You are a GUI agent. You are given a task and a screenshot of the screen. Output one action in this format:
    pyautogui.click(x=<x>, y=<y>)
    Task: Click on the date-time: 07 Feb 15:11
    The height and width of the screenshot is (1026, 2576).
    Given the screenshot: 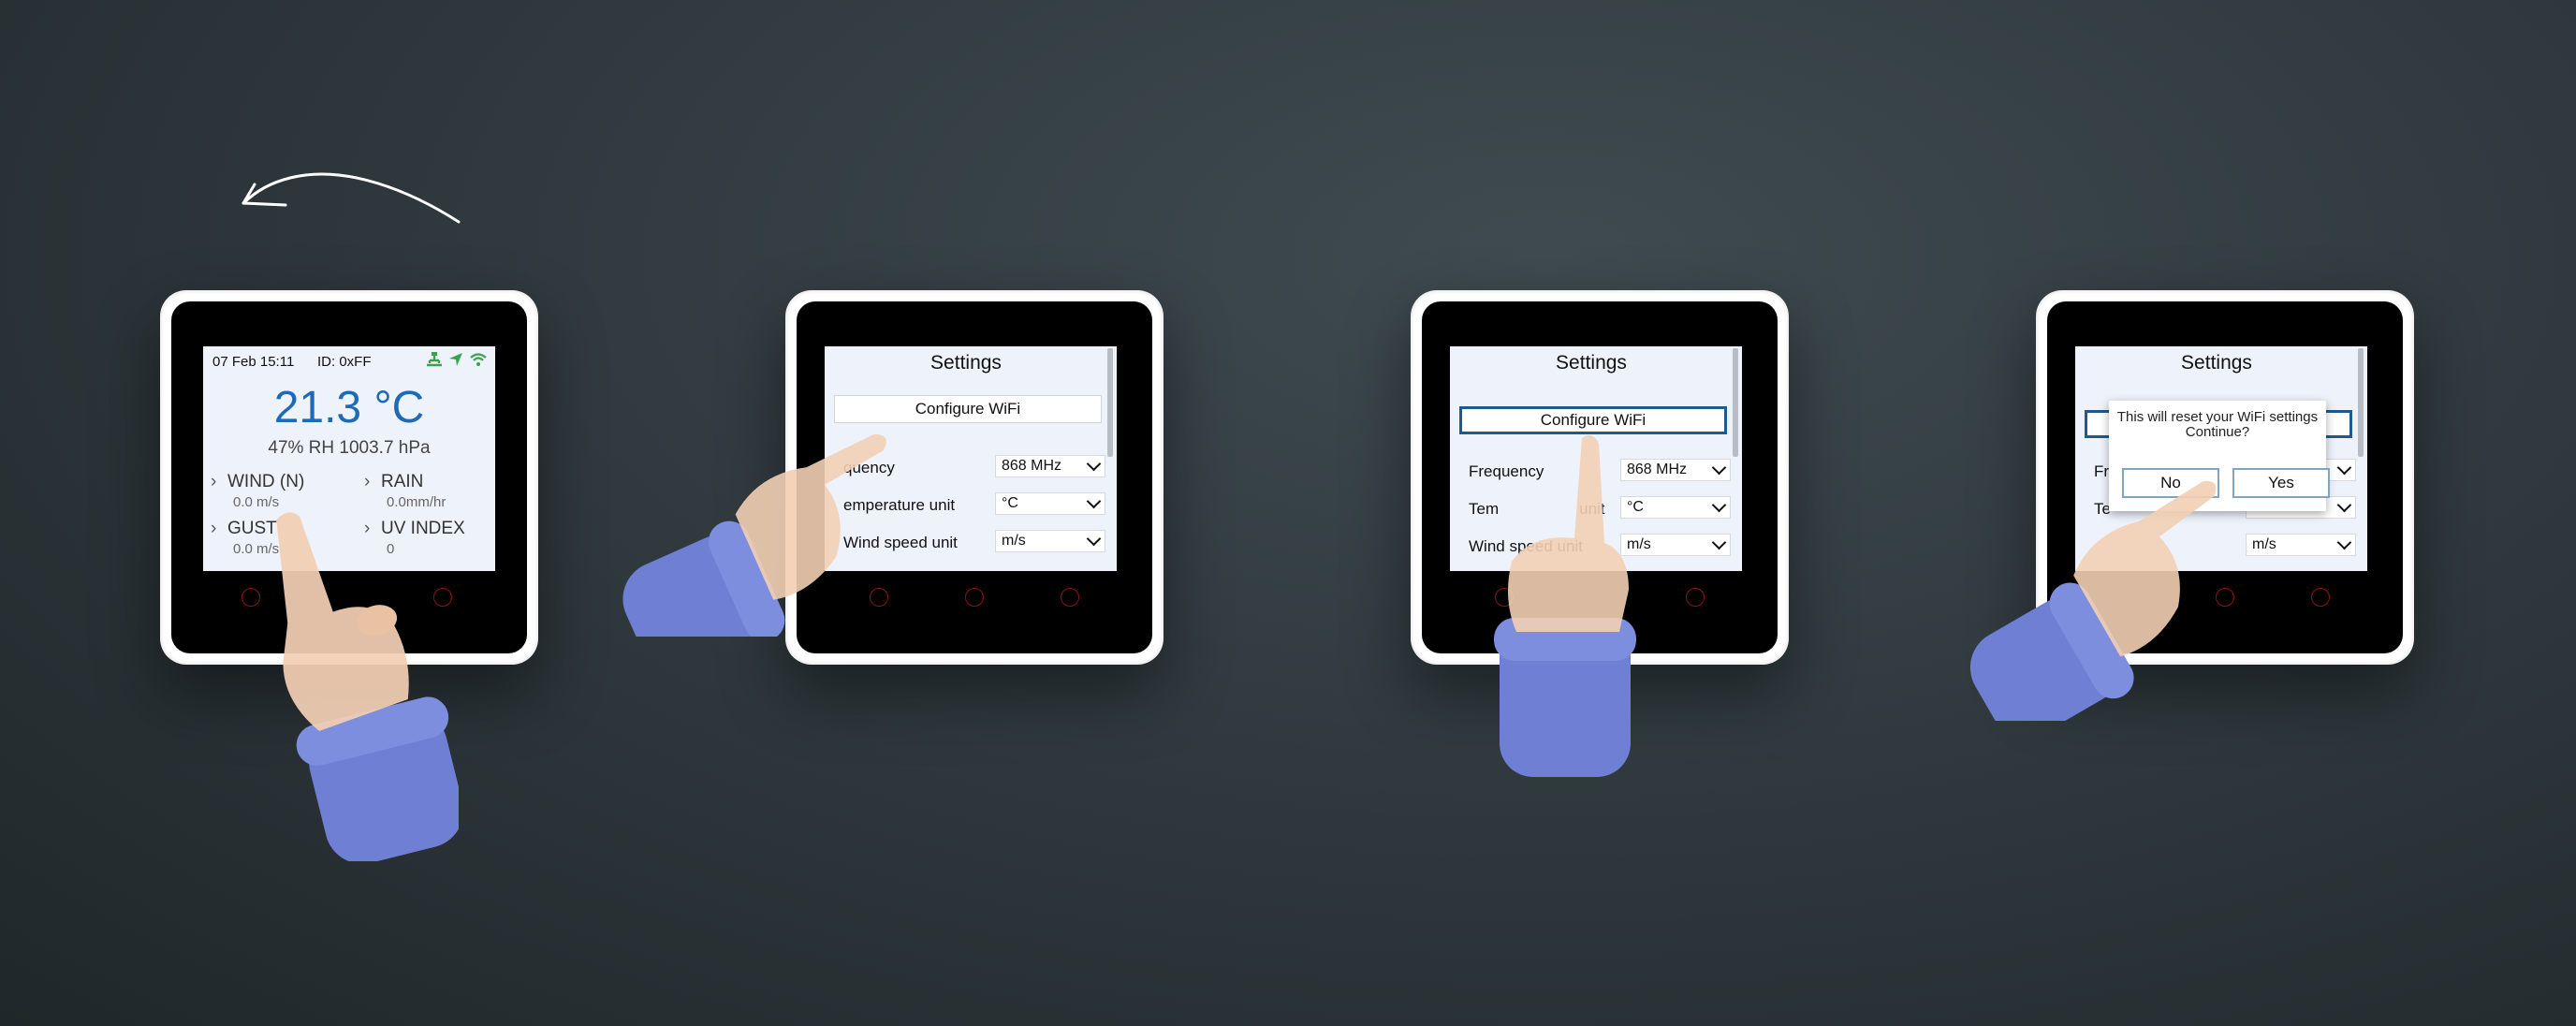 What is the action you would take?
    pyautogui.click(x=253, y=362)
    